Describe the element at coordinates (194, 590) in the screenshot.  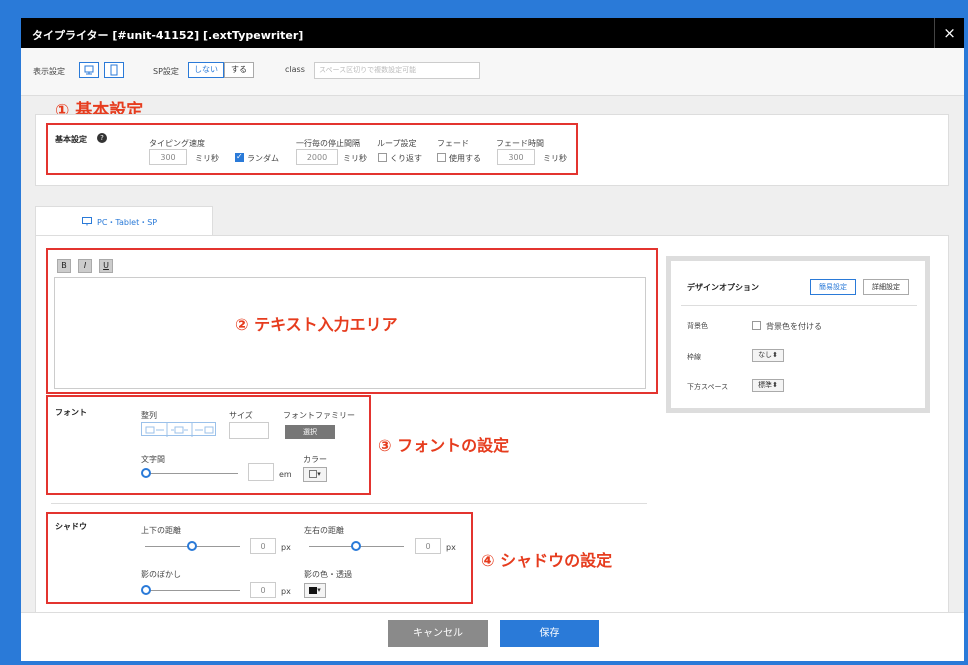
I see `blur-slider-track` at that location.